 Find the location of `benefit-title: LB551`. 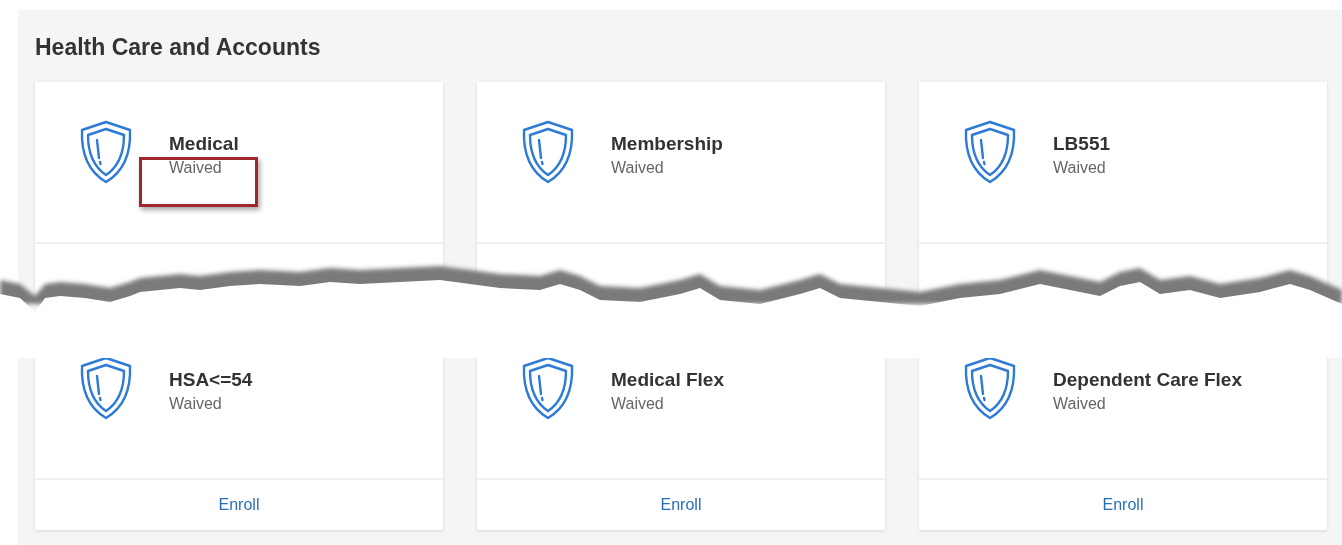

benefit-title: LB551 is located at coordinates (1082, 144).